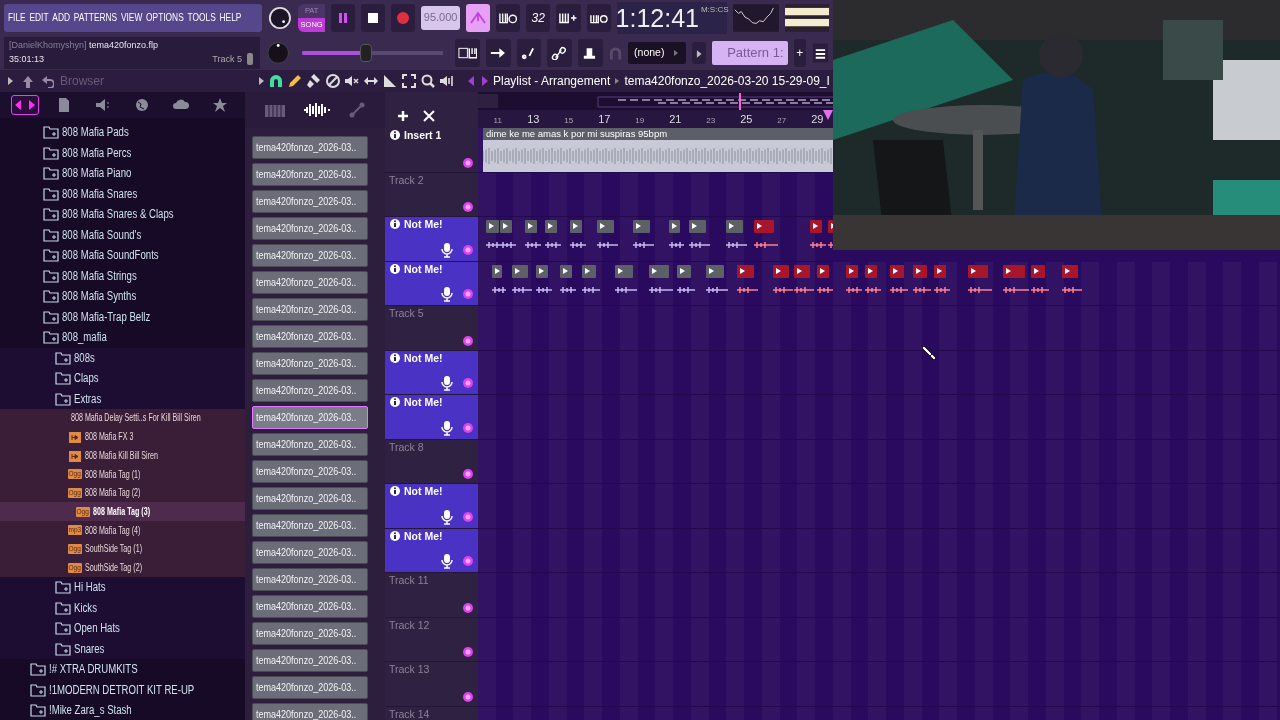  Describe the element at coordinates (122, 456) in the screenshot. I see `sample-item: 808 Mafia Kill Bill Siren` at that location.